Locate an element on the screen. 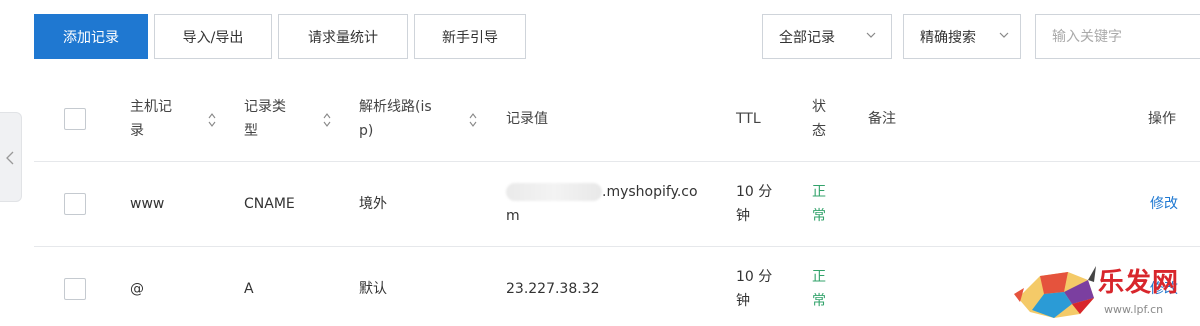  record-filter-label: 全部记录 is located at coordinates (807, 37).